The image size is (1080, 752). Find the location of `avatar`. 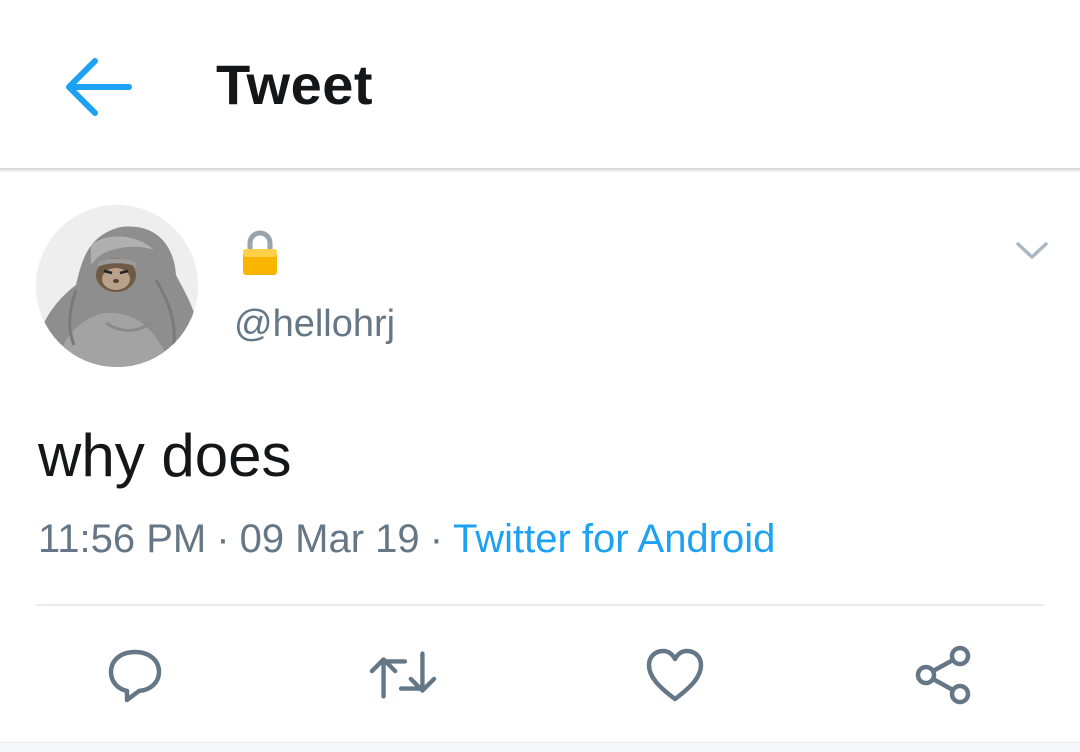

avatar is located at coordinates (117, 286).